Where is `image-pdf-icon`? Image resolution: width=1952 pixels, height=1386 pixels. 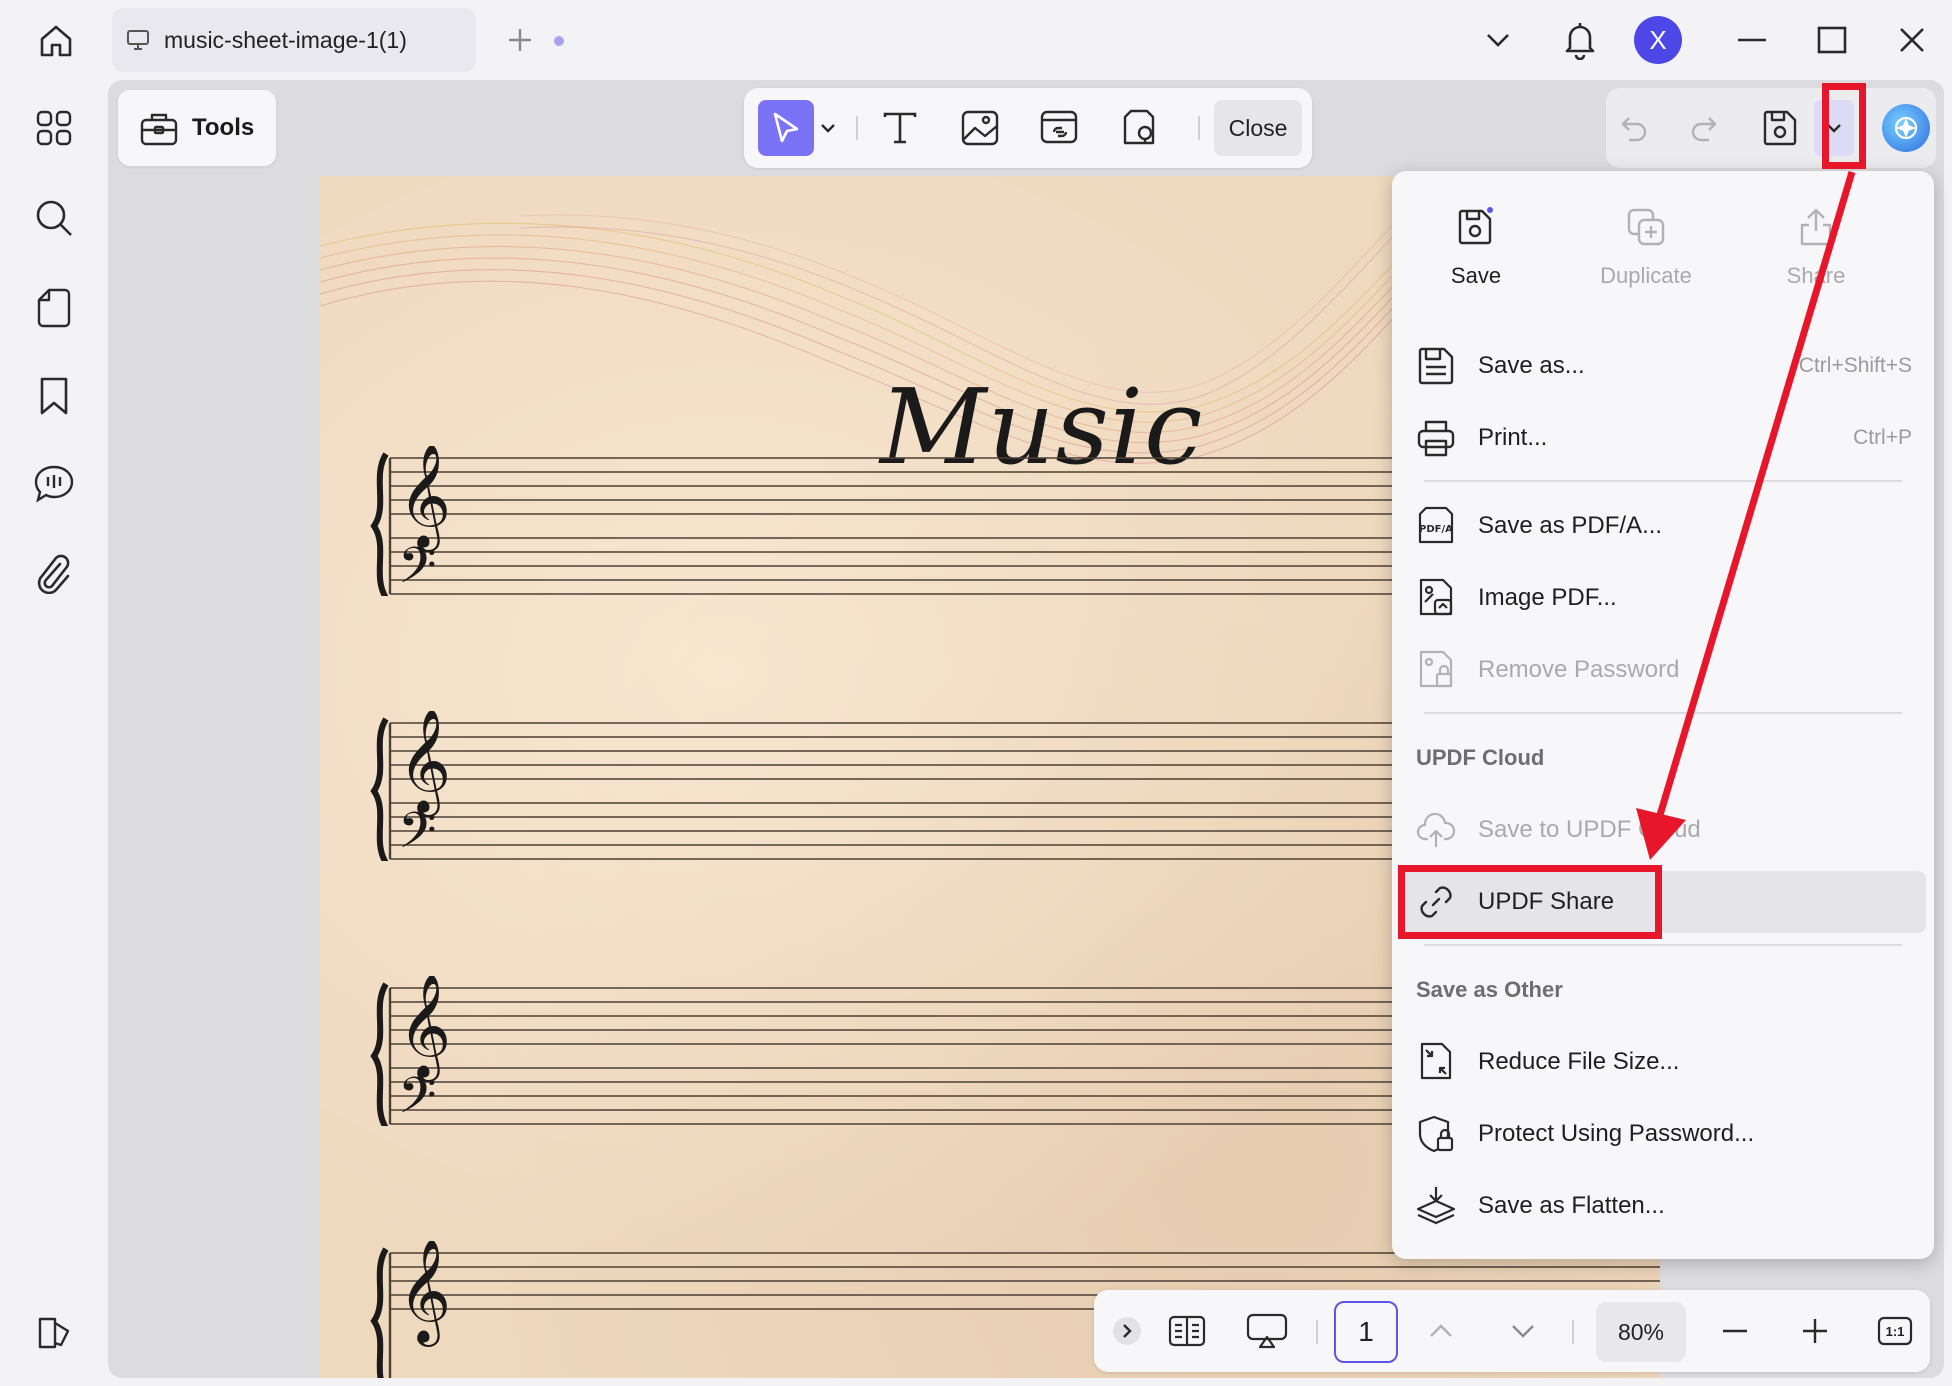
image-pdf-icon is located at coordinates (1436, 598).